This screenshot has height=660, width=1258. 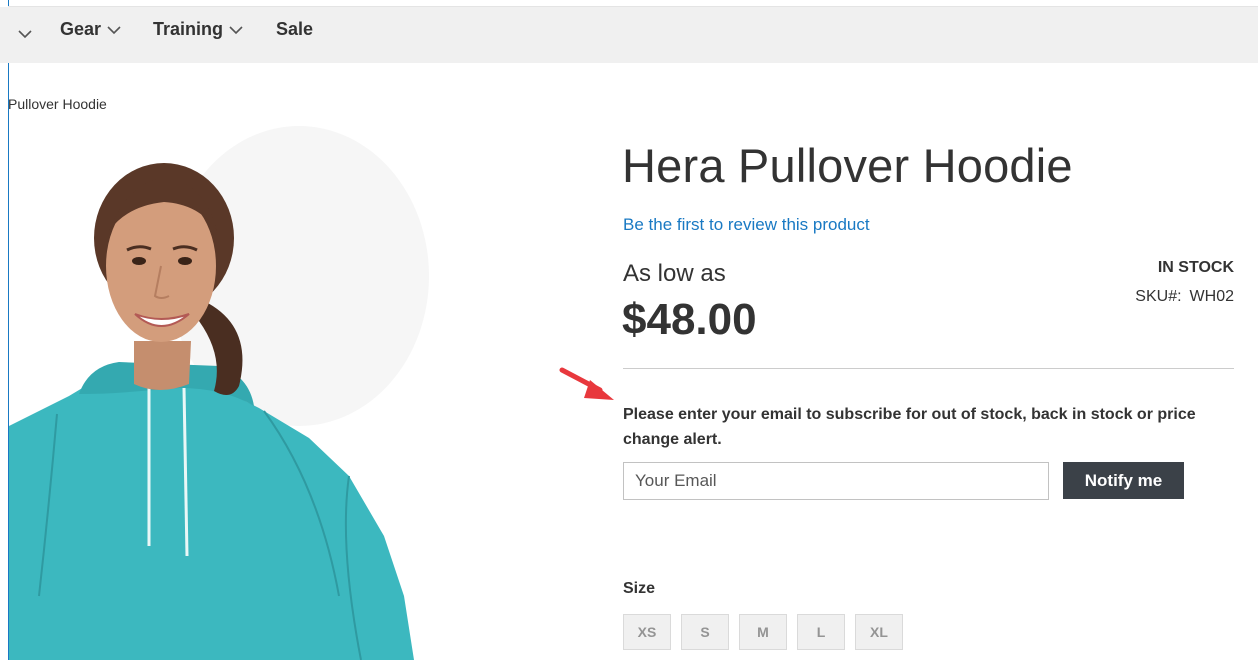 What do you see at coordinates (1211, 296) in the screenshot?
I see `sku-value: WH02` at bounding box center [1211, 296].